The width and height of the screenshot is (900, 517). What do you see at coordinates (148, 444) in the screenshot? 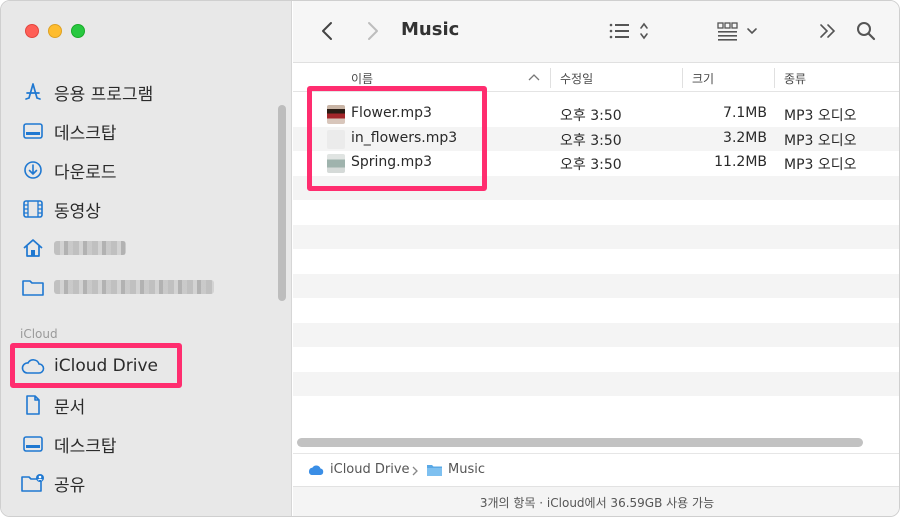
I see `sidebar-item-desktop-icloud: 데스크탑` at bounding box center [148, 444].